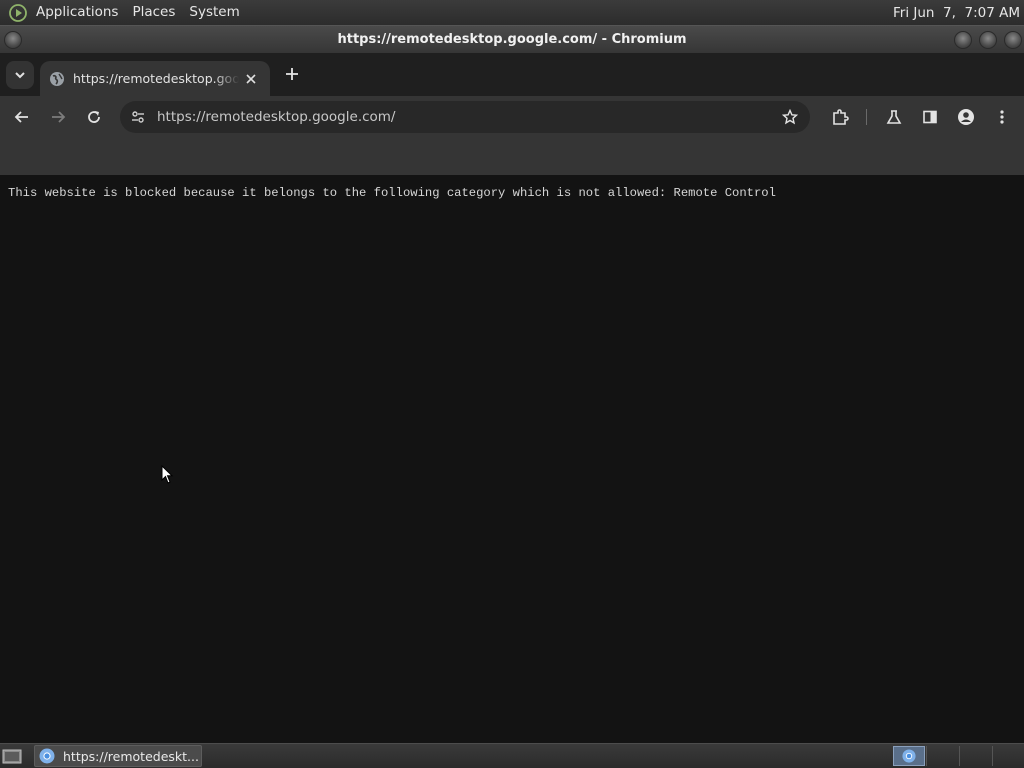 Image resolution: width=1024 pixels, height=768 pixels. I want to click on arrow-left-icon, so click(21, 117).